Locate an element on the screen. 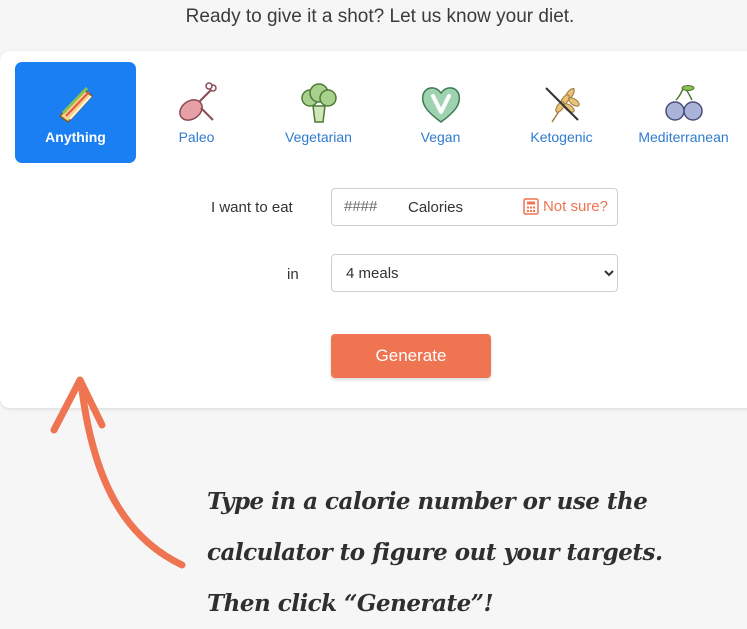  hint-line: calculator to figure out your targets. is located at coordinates (435, 552).